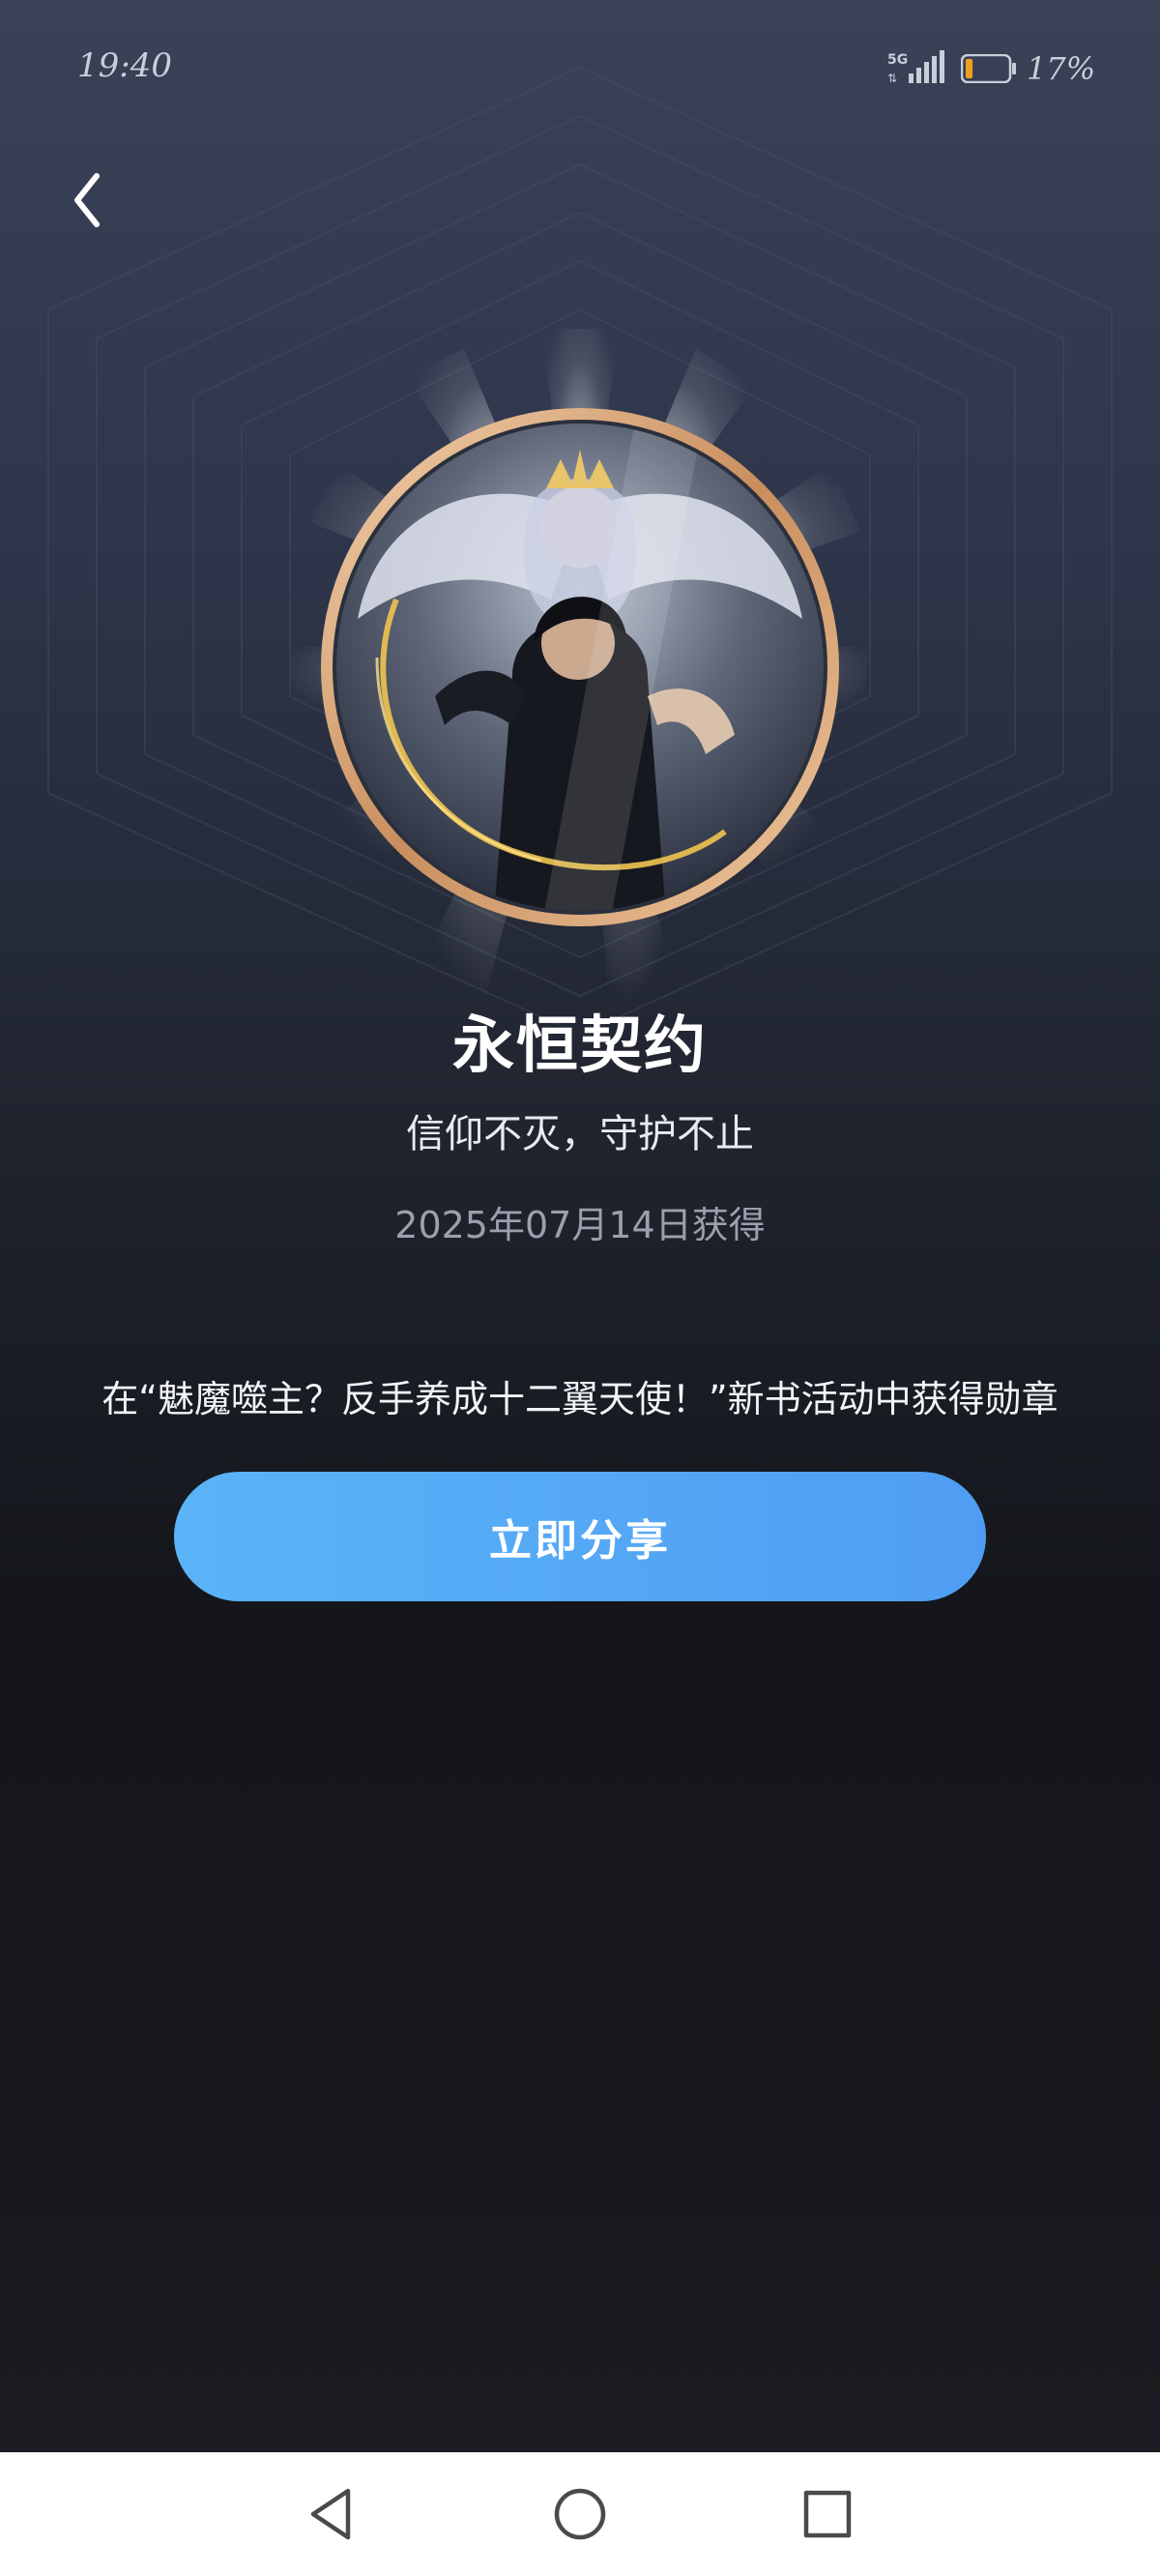 The image size is (1160, 2576). I want to click on badge-title: 永恒契约, so click(580, 1046).